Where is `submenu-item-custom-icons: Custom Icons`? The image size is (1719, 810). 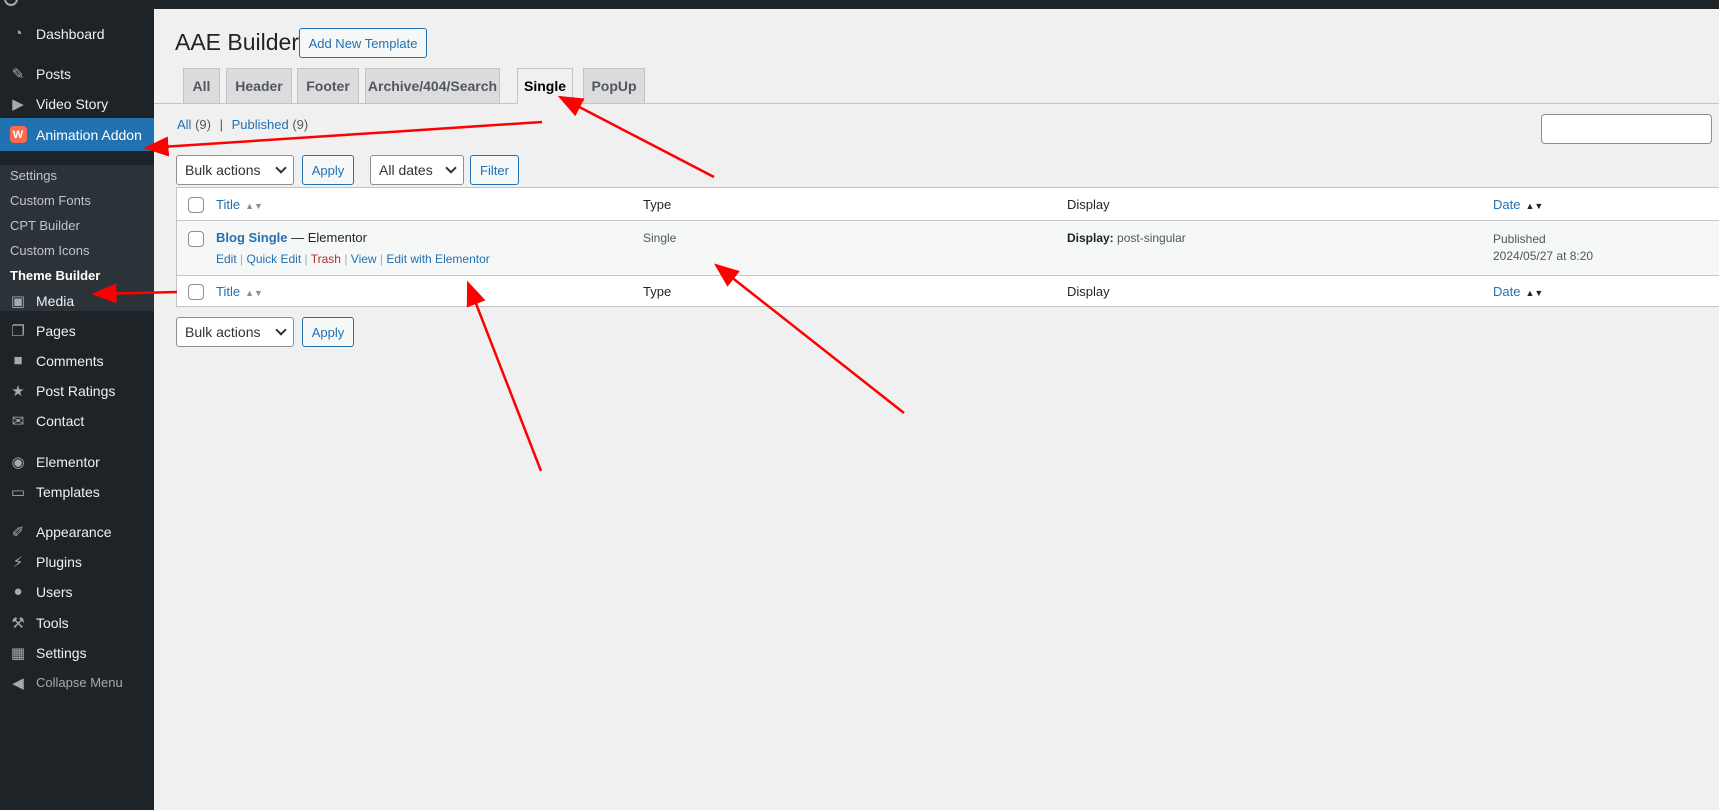
submenu-item-custom-icons: Custom Icons is located at coordinates (49, 250).